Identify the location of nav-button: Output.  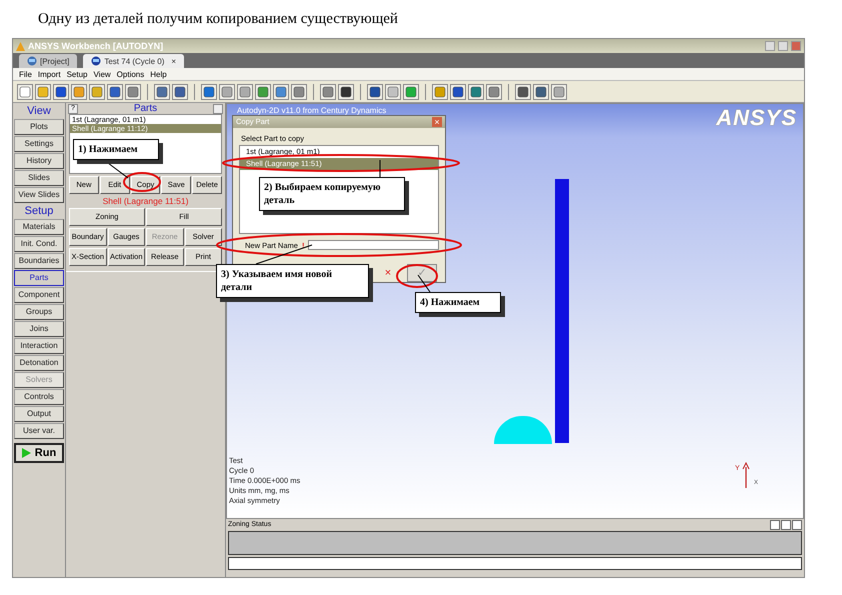
(39, 414).